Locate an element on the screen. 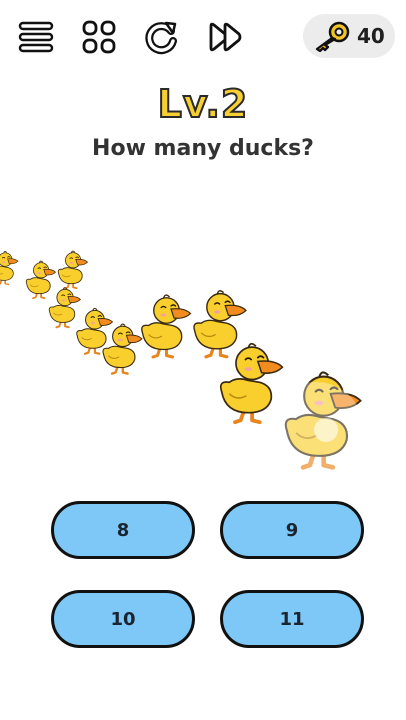 Image resolution: width=406 pixels, height=720 pixels. answer-button-3: 10 is located at coordinates (123, 619).